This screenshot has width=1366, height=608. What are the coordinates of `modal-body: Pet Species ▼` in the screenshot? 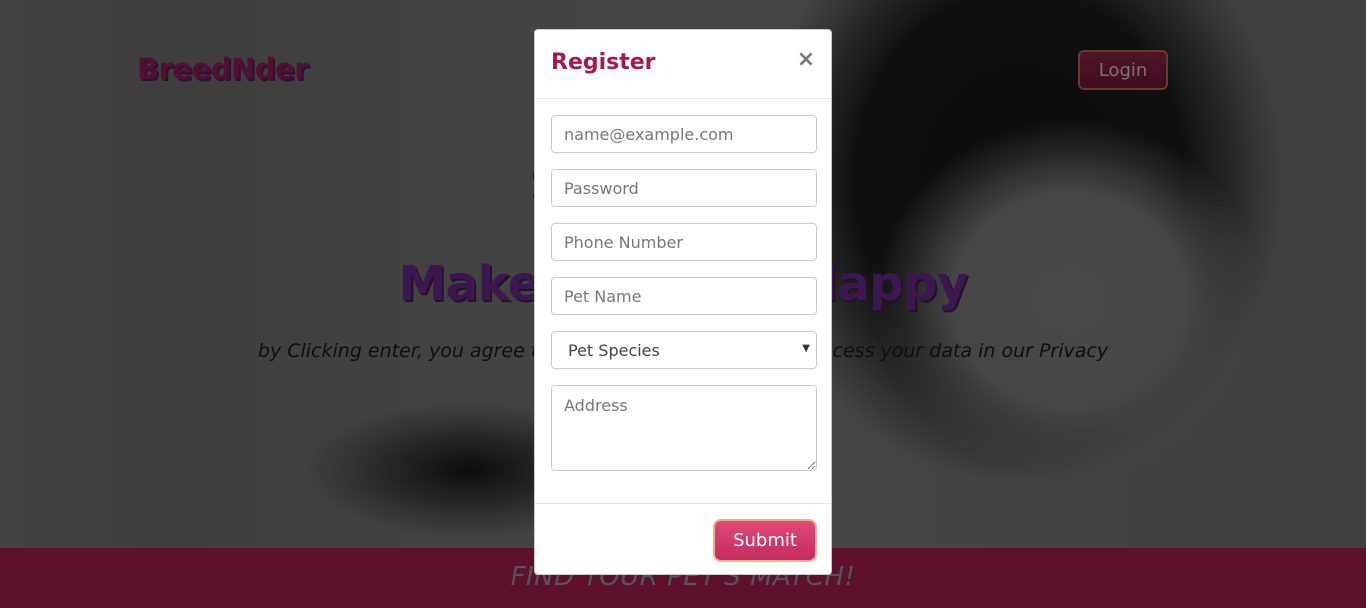 It's located at (683, 285).